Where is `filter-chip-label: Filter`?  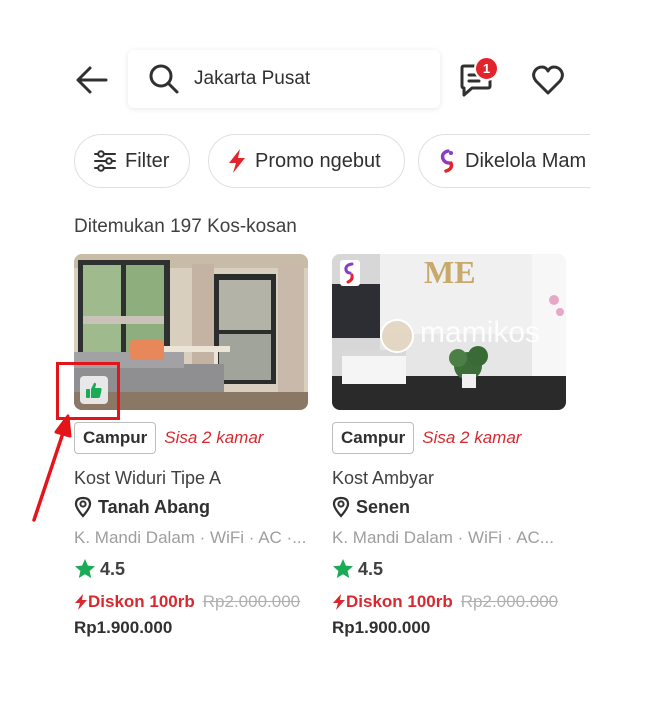 filter-chip-label: Filter is located at coordinates (147, 160).